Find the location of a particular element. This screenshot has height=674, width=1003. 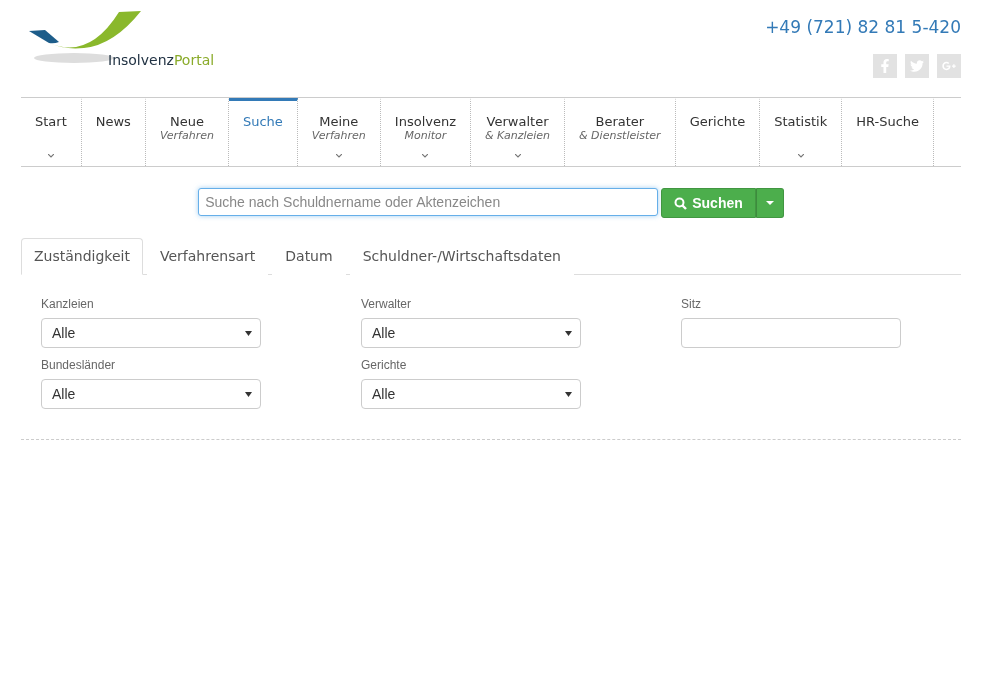

logo-text: InsolvenzPortal is located at coordinates (161, 60).